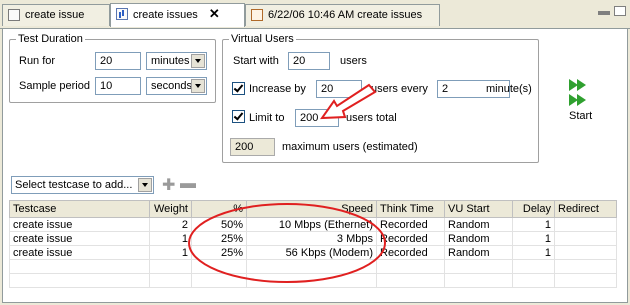 This screenshot has width=630, height=305. What do you see at coordinates (170, 61) in the screenshot?
I see `select-value: minutes` at bounding box center [170, 61].